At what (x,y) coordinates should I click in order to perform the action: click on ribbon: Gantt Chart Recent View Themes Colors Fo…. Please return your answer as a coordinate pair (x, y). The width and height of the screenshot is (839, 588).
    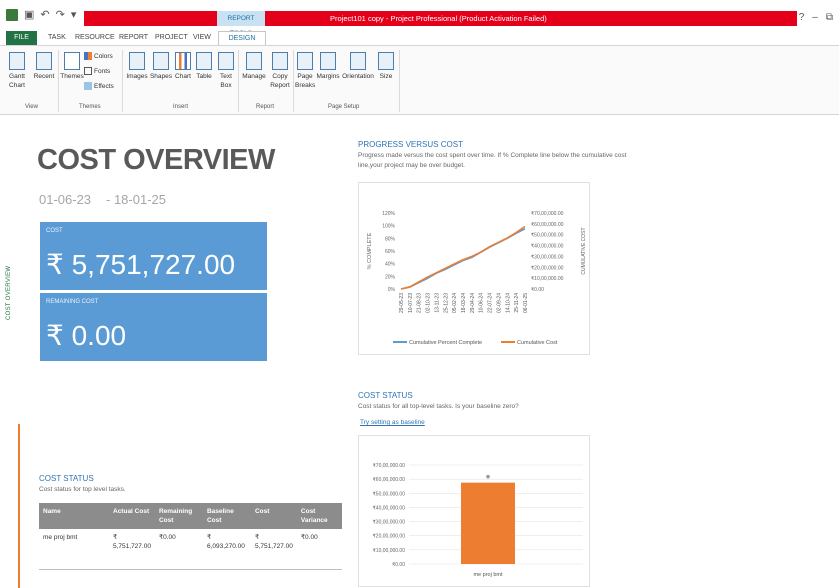
    Looking at the image, I should click on (419, 80).